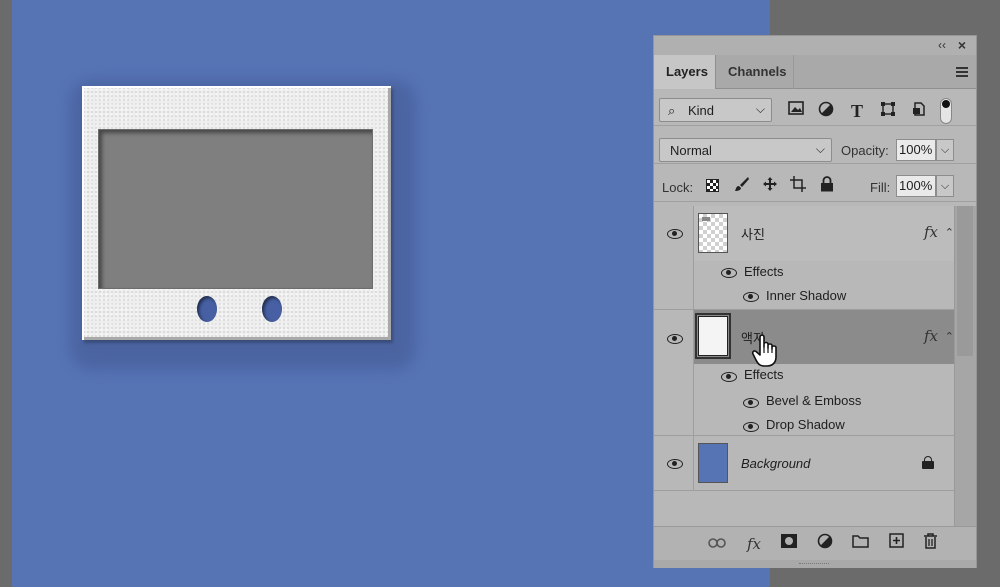 The image size is (1000, 587). I want to click on lock-transparent-pixels-icon, so click(712, 186).